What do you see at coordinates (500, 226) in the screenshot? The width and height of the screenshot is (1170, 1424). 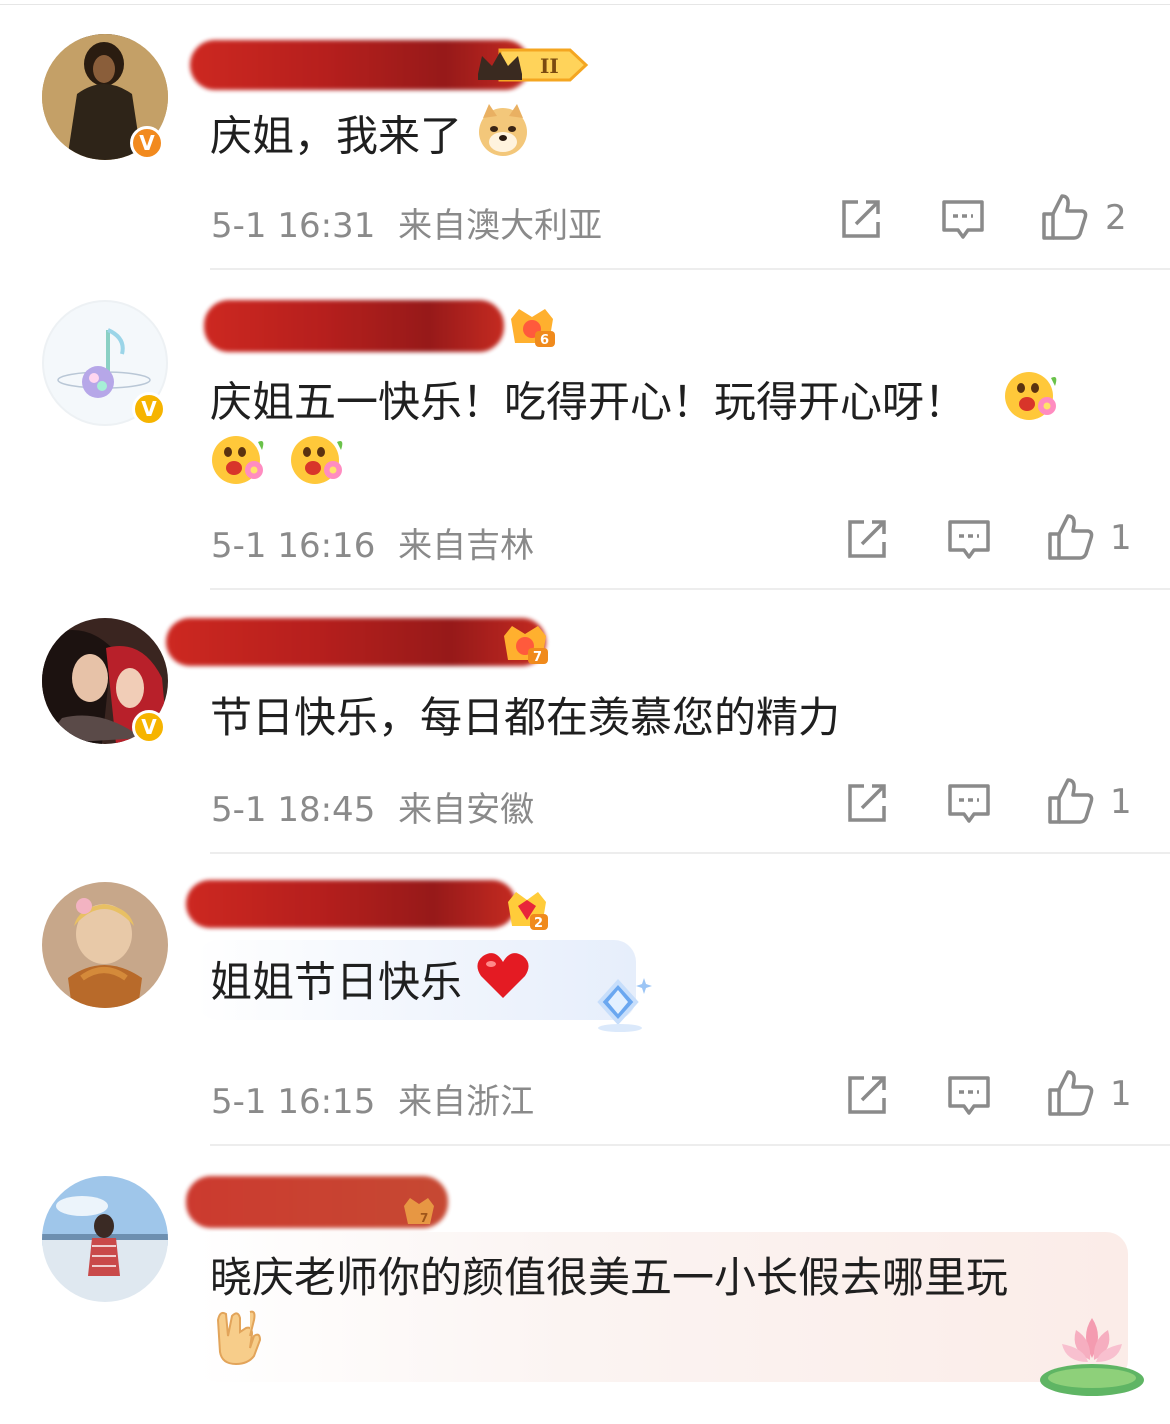 I see `location: 来自澳大利亚` at bounding box center [500, 226].